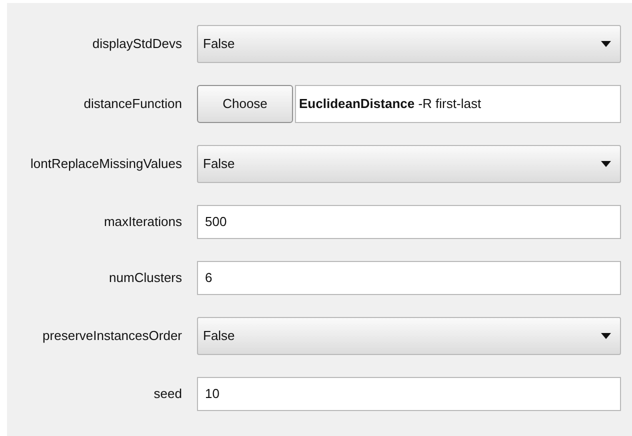 The width and height of the screenshot is (632, 436). Describe the element at coordinates (112, 336) in the screenshot. I see `property-label: preserveInstancesOrder` at that location.